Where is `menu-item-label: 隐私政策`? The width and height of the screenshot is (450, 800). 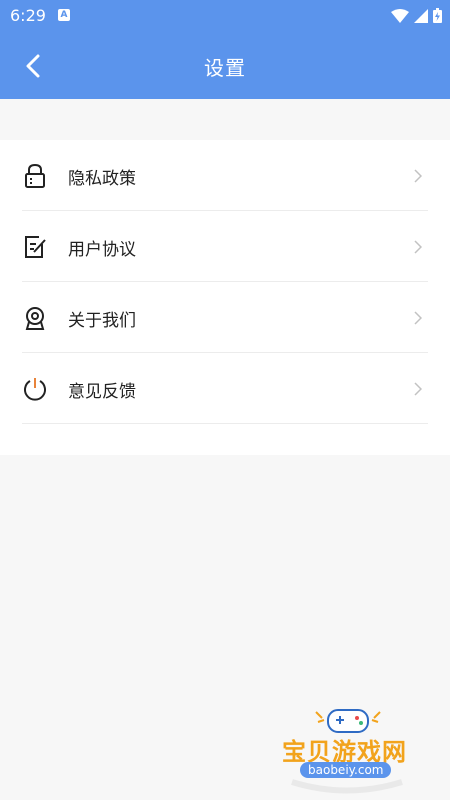
menu-item-label: 隐私政策 is located at coordinates (102, 179).